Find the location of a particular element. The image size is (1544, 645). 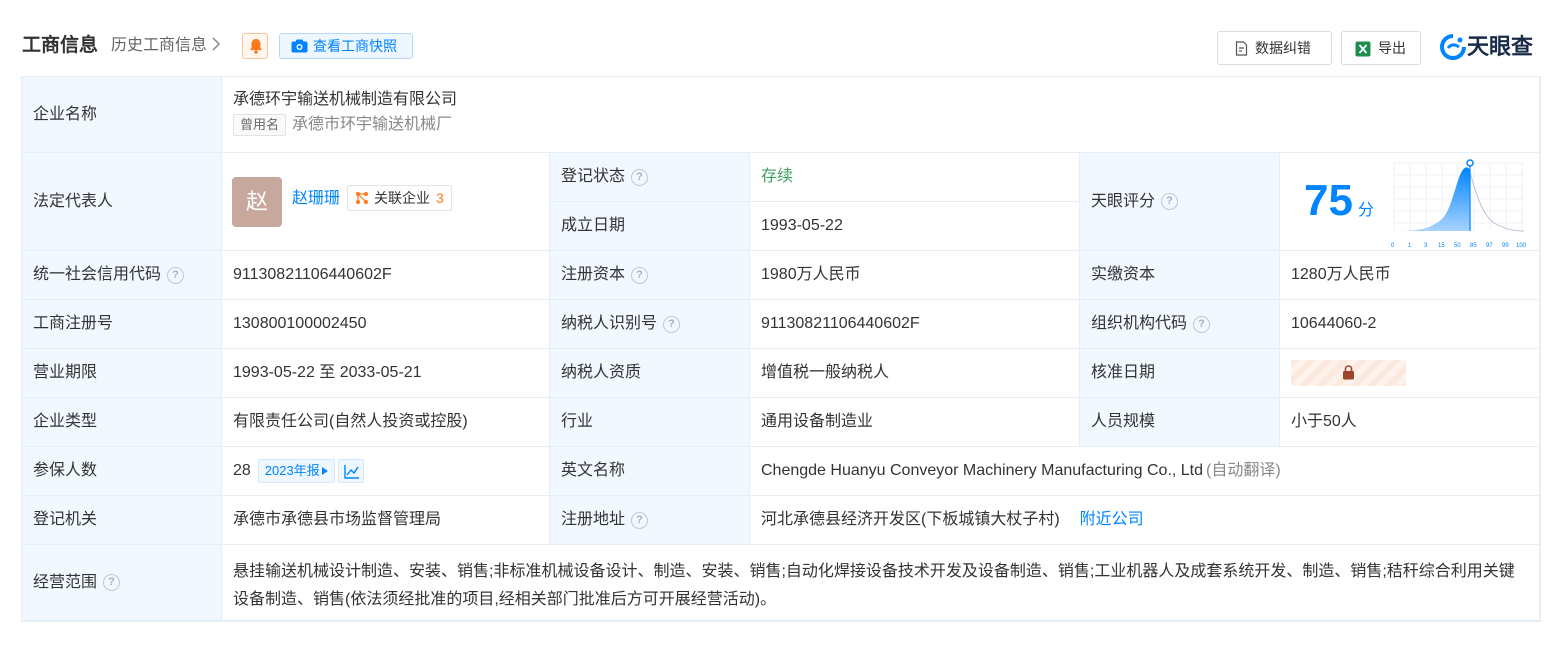

trend-chart-button is located at coordinates (350, 471).